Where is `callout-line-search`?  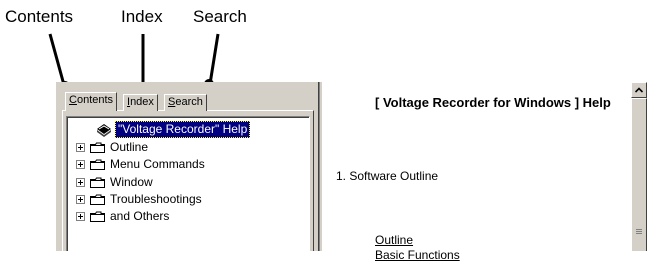 callout-line-search is located at coordinates (214, 59).